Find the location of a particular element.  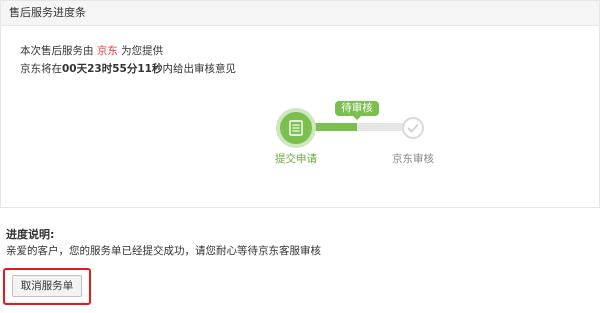

check-icon is located at coordinates (413, 128).